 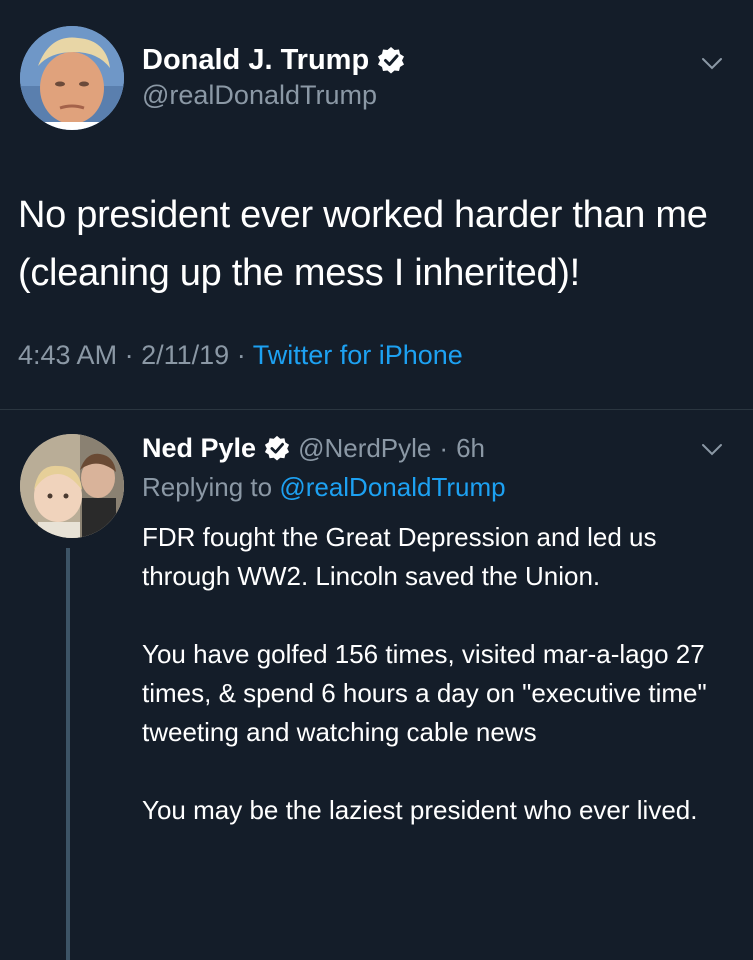 What do you see at coordinates (199, 448) in the screenshot?
I see `reply-author-display-name: Ned Pyle` at bounding box center [199, 448].